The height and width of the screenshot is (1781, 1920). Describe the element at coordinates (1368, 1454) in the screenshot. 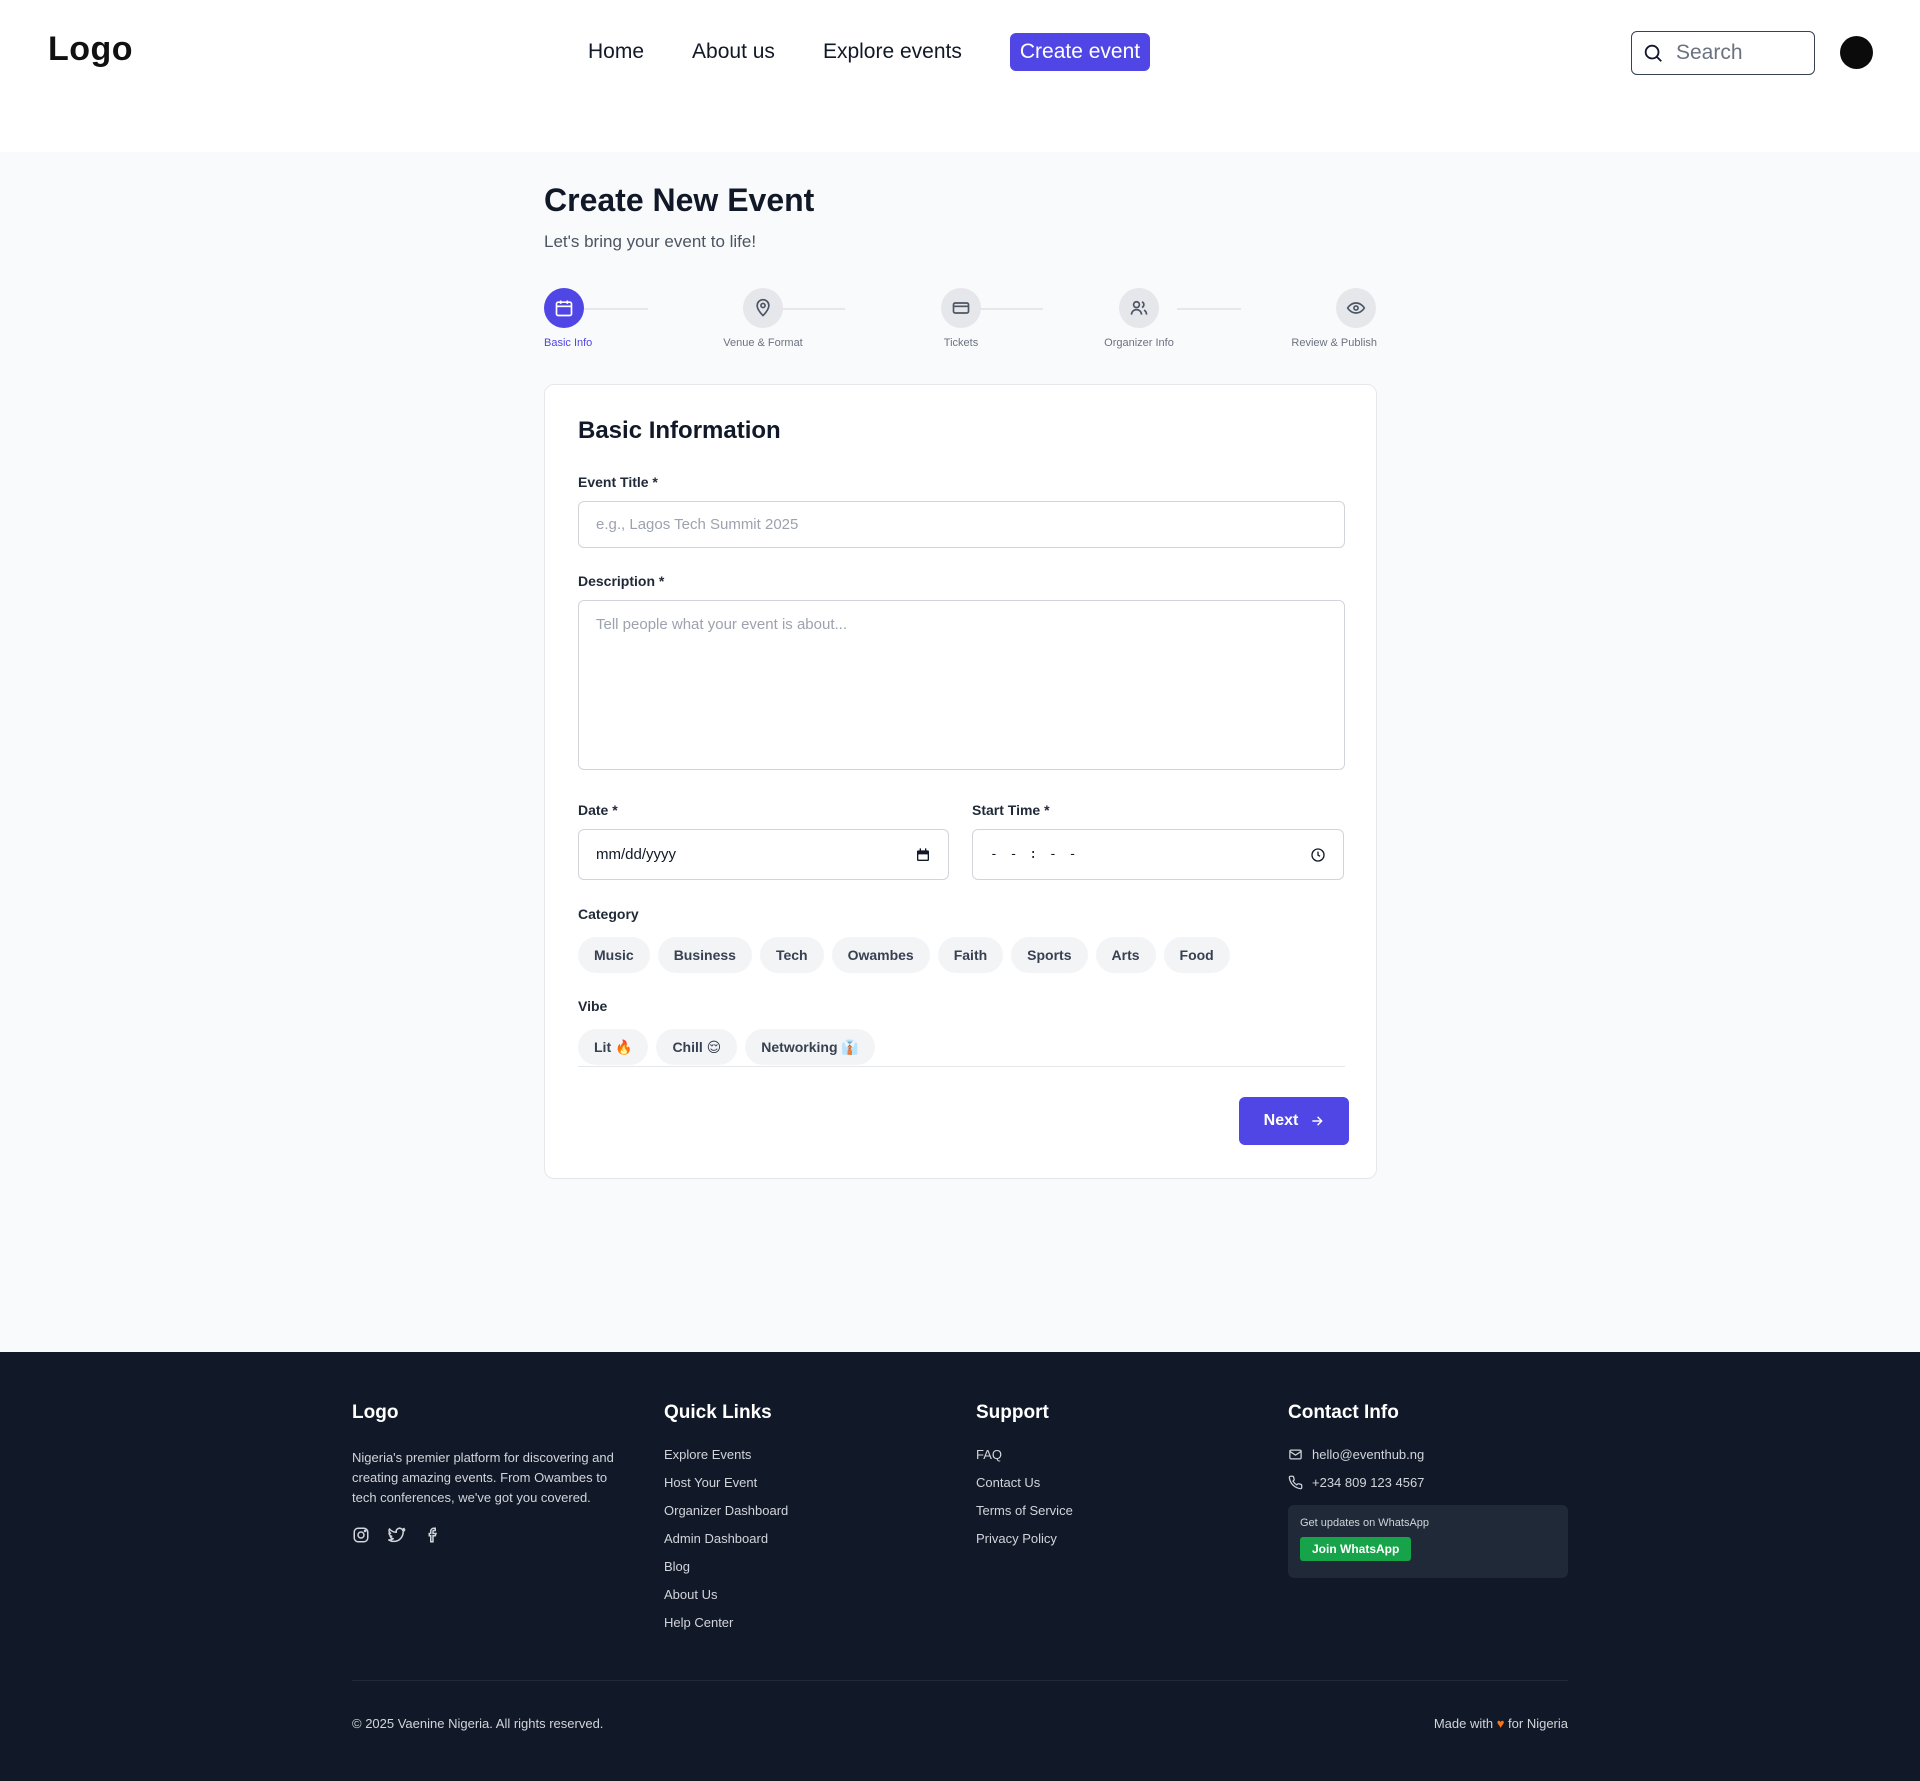

I see `contact-email-text: hello@eventhub.ng` at that location.